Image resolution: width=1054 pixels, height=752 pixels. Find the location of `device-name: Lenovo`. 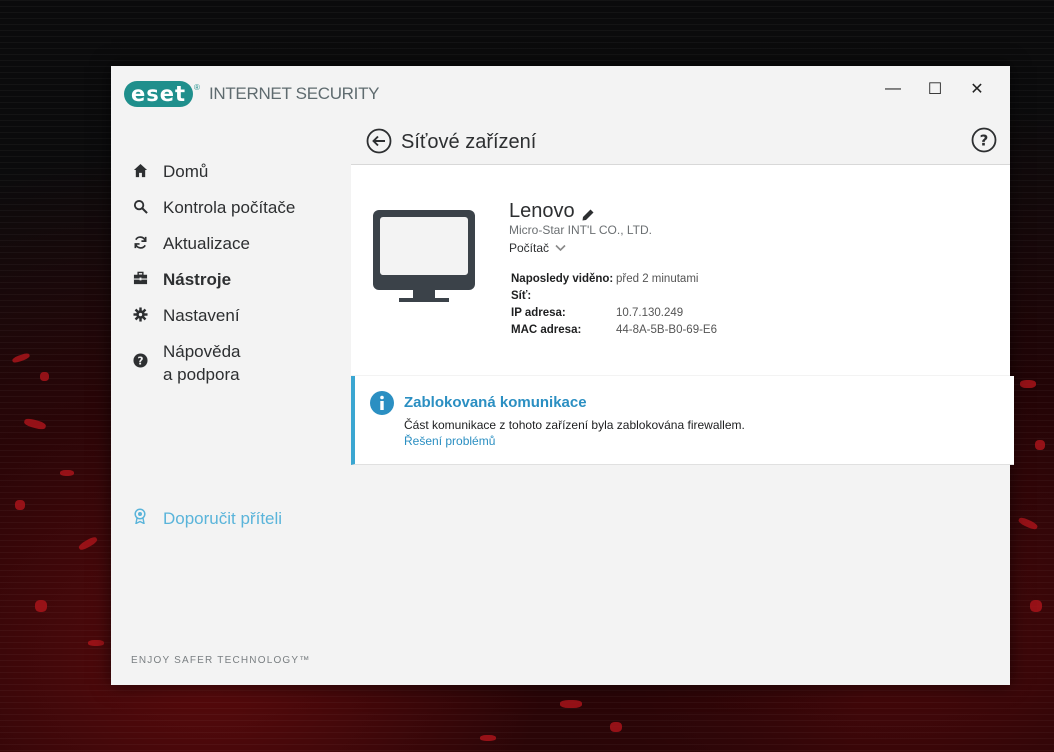

device-name: Lenovo is located at coordinates (552, 211).